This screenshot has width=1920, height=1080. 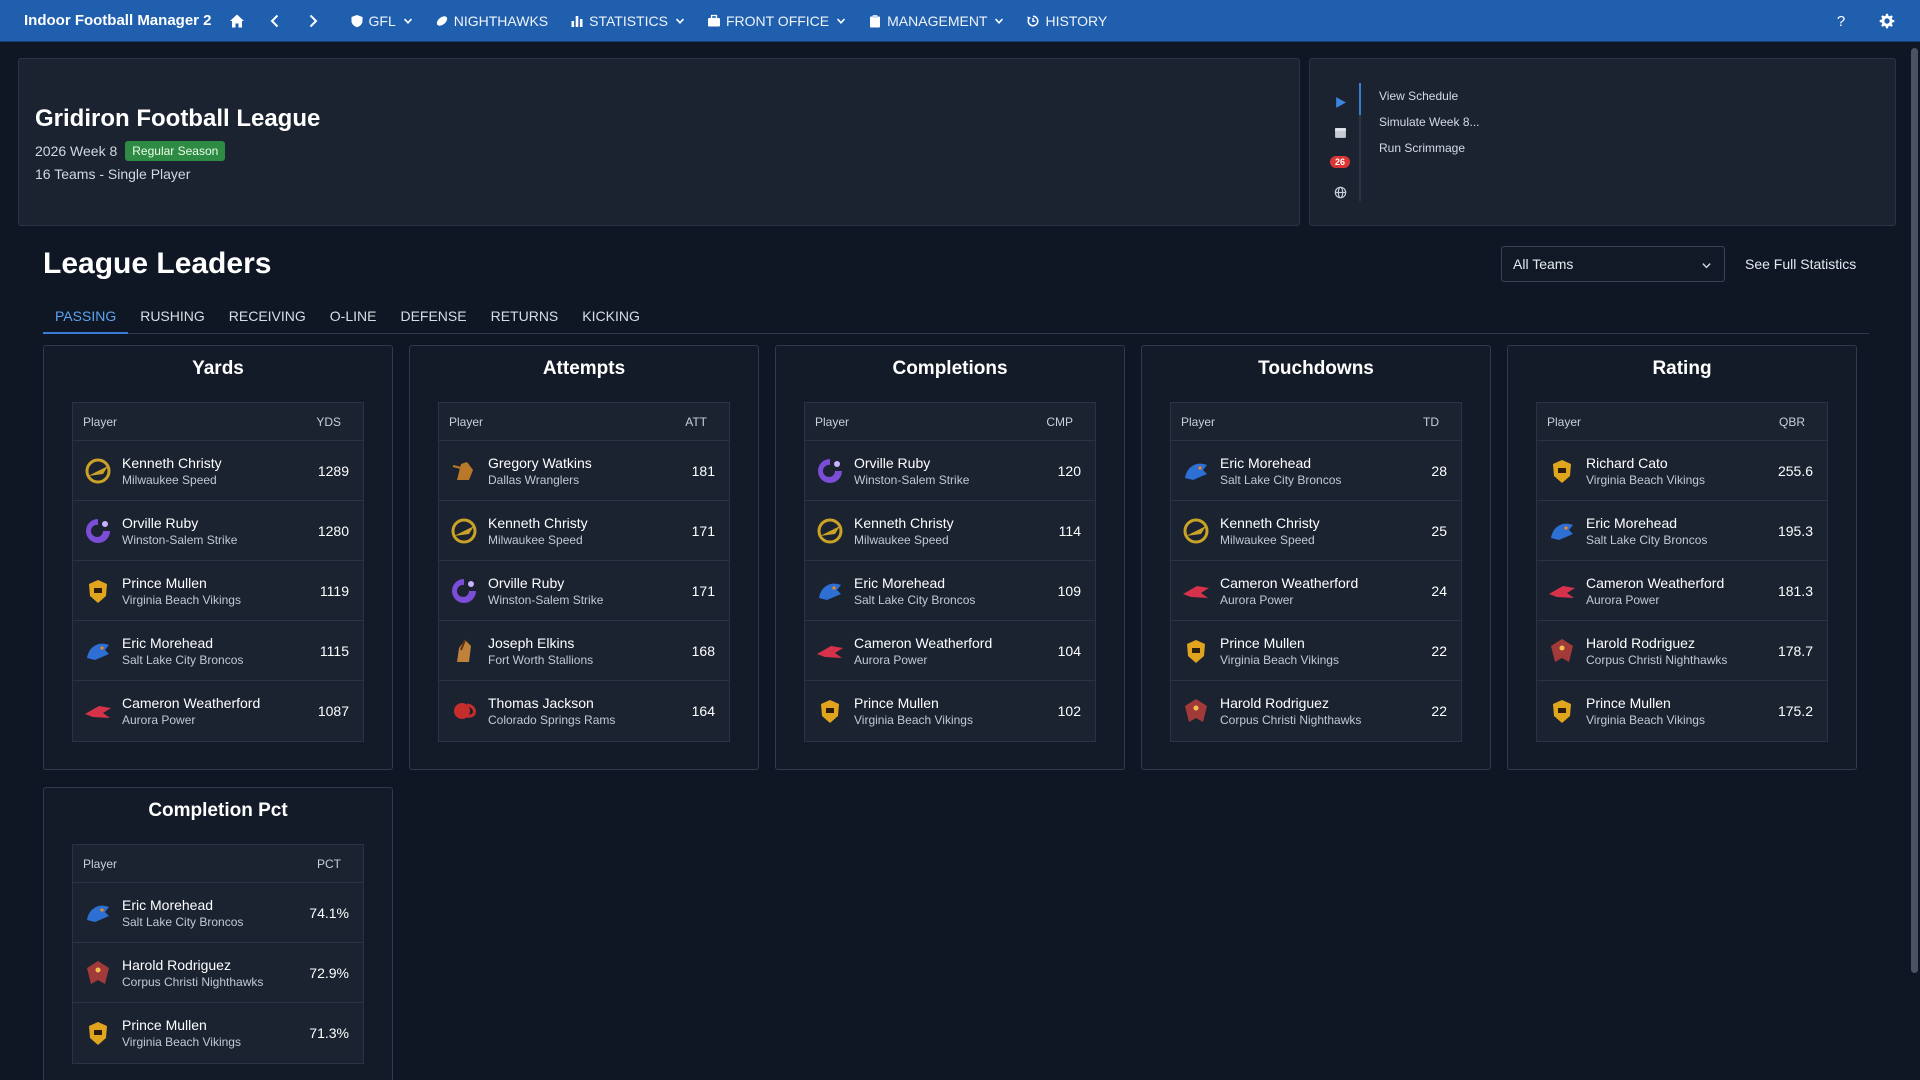 What do you see at coordinates (491, 21) in the screenshot?
I see `nav-nighthawks: NIGHTHAWKS` at bounding box center [491, 21].